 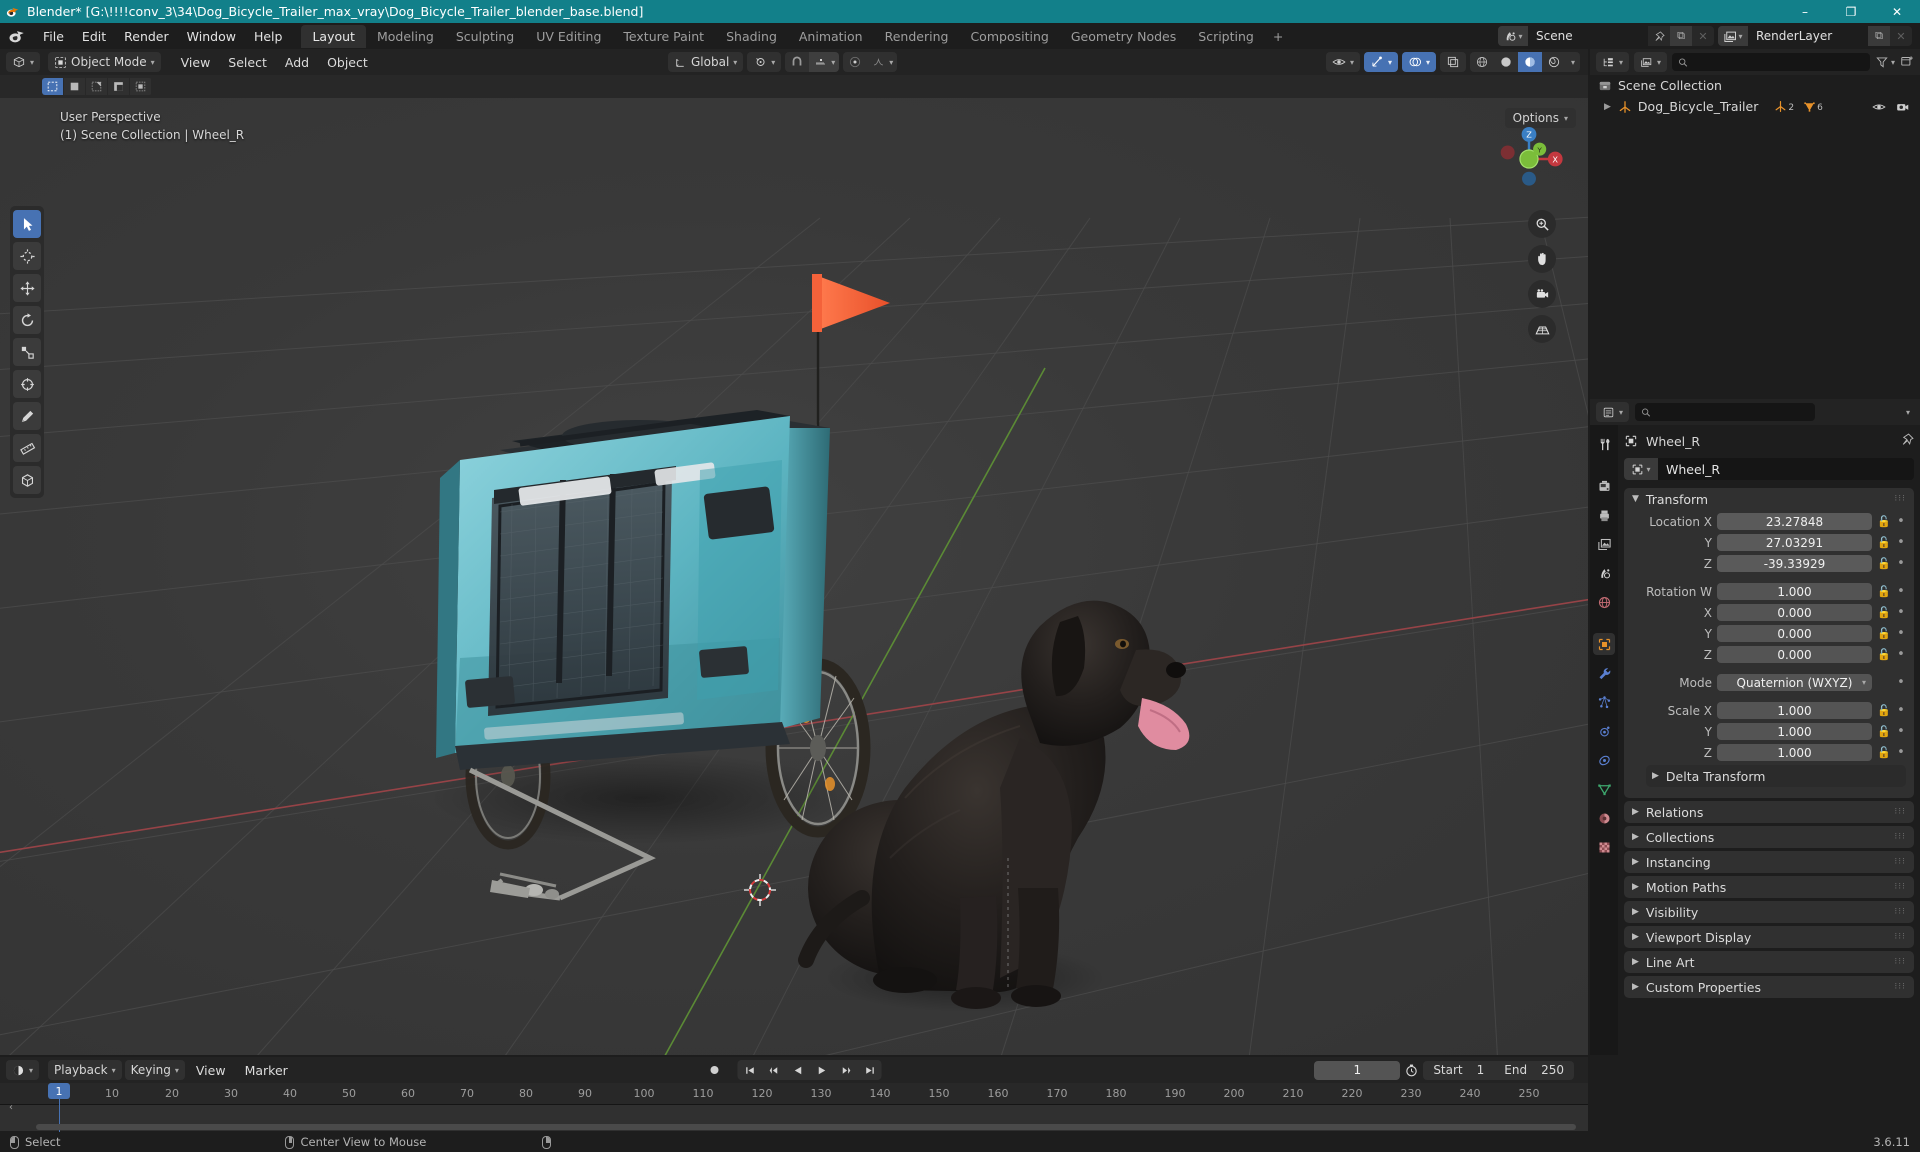 What do you see at coordinates (1794, 654) in the screenshot?
I see `rotation-z-field: 0.000` at bounding box center [1794, 654].